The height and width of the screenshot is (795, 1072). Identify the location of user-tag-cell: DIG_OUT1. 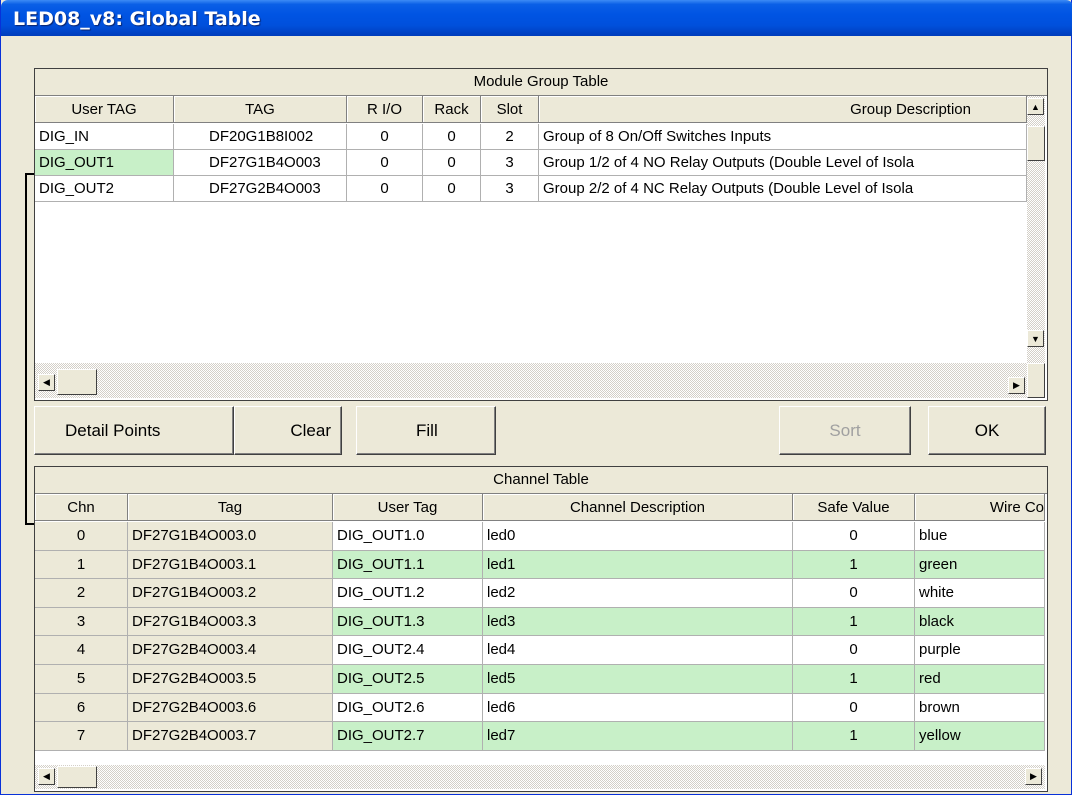
(104, 163).